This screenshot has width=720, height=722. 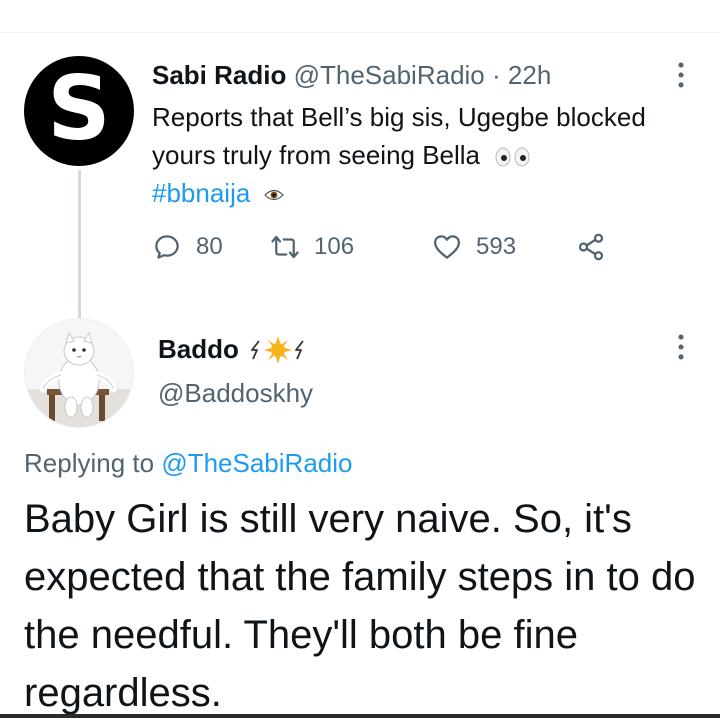 What do you see at coordinates (389, 75) in the screenshot?
I see `parent-handle: @TheSabiRadio` at bounding box center [389, 75].